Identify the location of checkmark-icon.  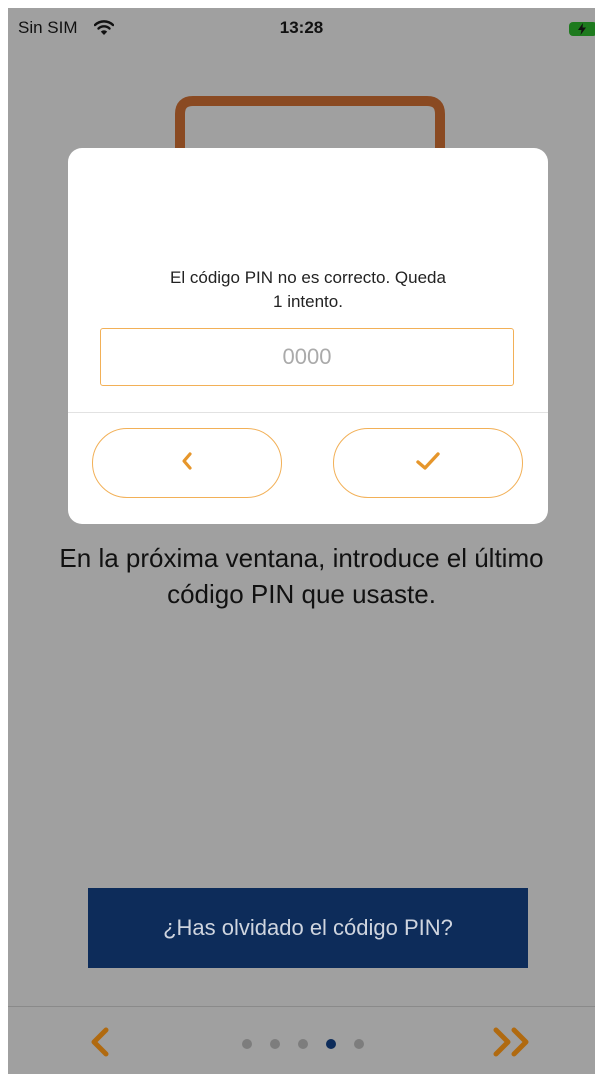
(428, 463).